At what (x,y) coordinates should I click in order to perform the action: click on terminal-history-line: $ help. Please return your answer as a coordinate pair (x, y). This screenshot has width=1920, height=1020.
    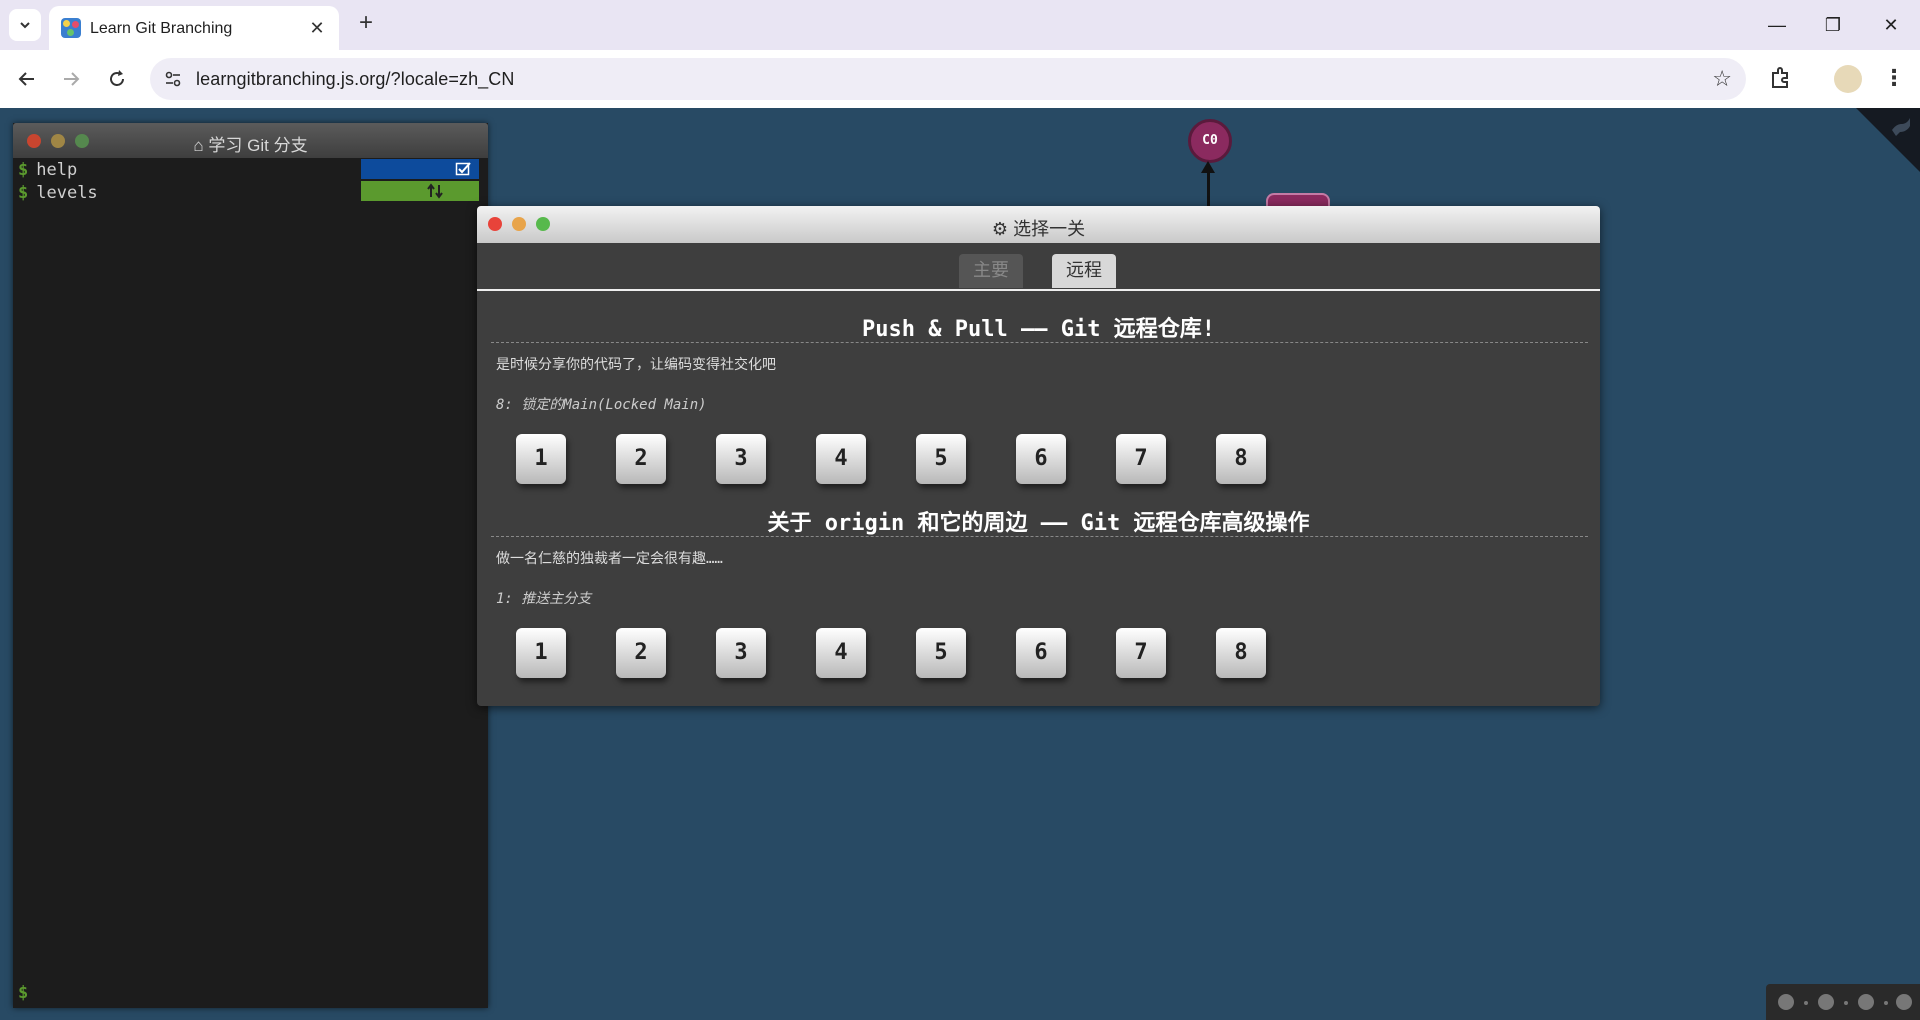
    Looking at the image, I should click on (47, 170).